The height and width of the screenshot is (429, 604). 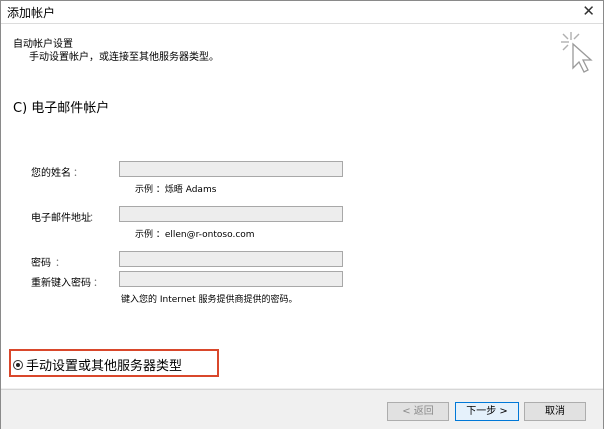 What do you see at coordinates (78, 173) in the screenshot?
I see `name-colon: ：` at bounding box center [78, 173].